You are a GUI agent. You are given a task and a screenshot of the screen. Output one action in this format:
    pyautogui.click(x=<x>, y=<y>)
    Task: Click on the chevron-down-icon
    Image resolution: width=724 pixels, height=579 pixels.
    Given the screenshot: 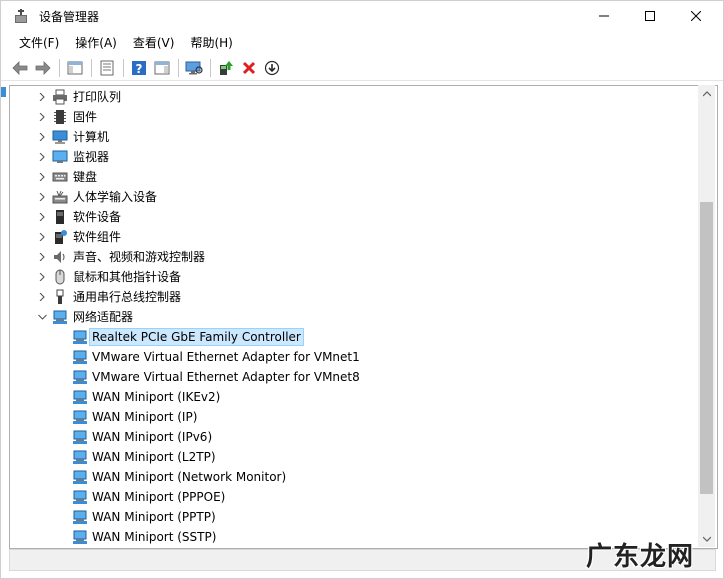 What is the action you would take?
    pyautogui.click(x=706, y=539)
    